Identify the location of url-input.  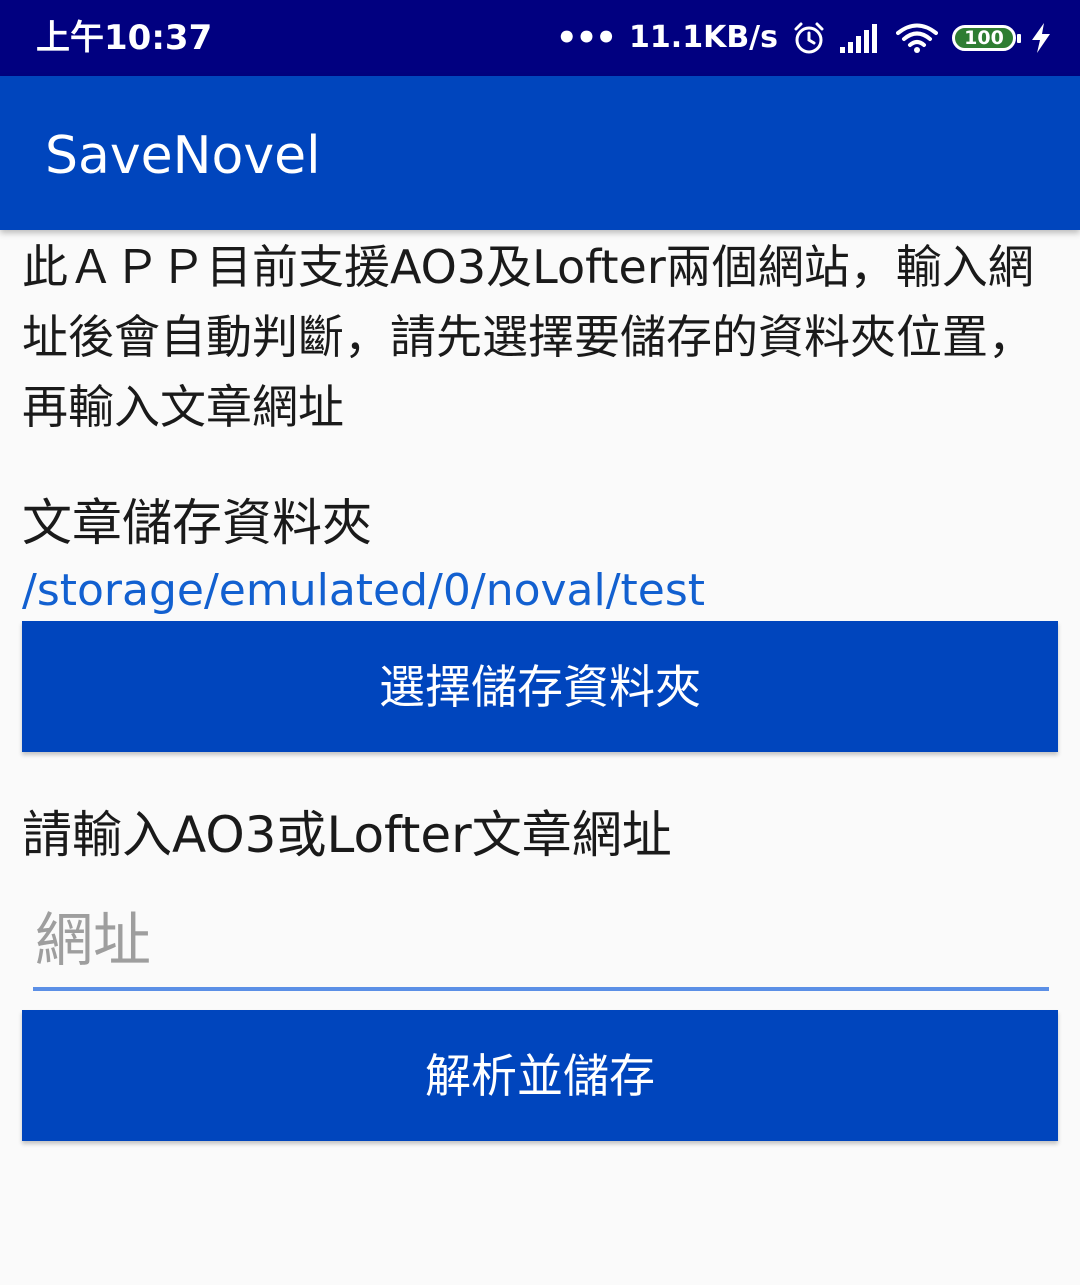
(541, 941).